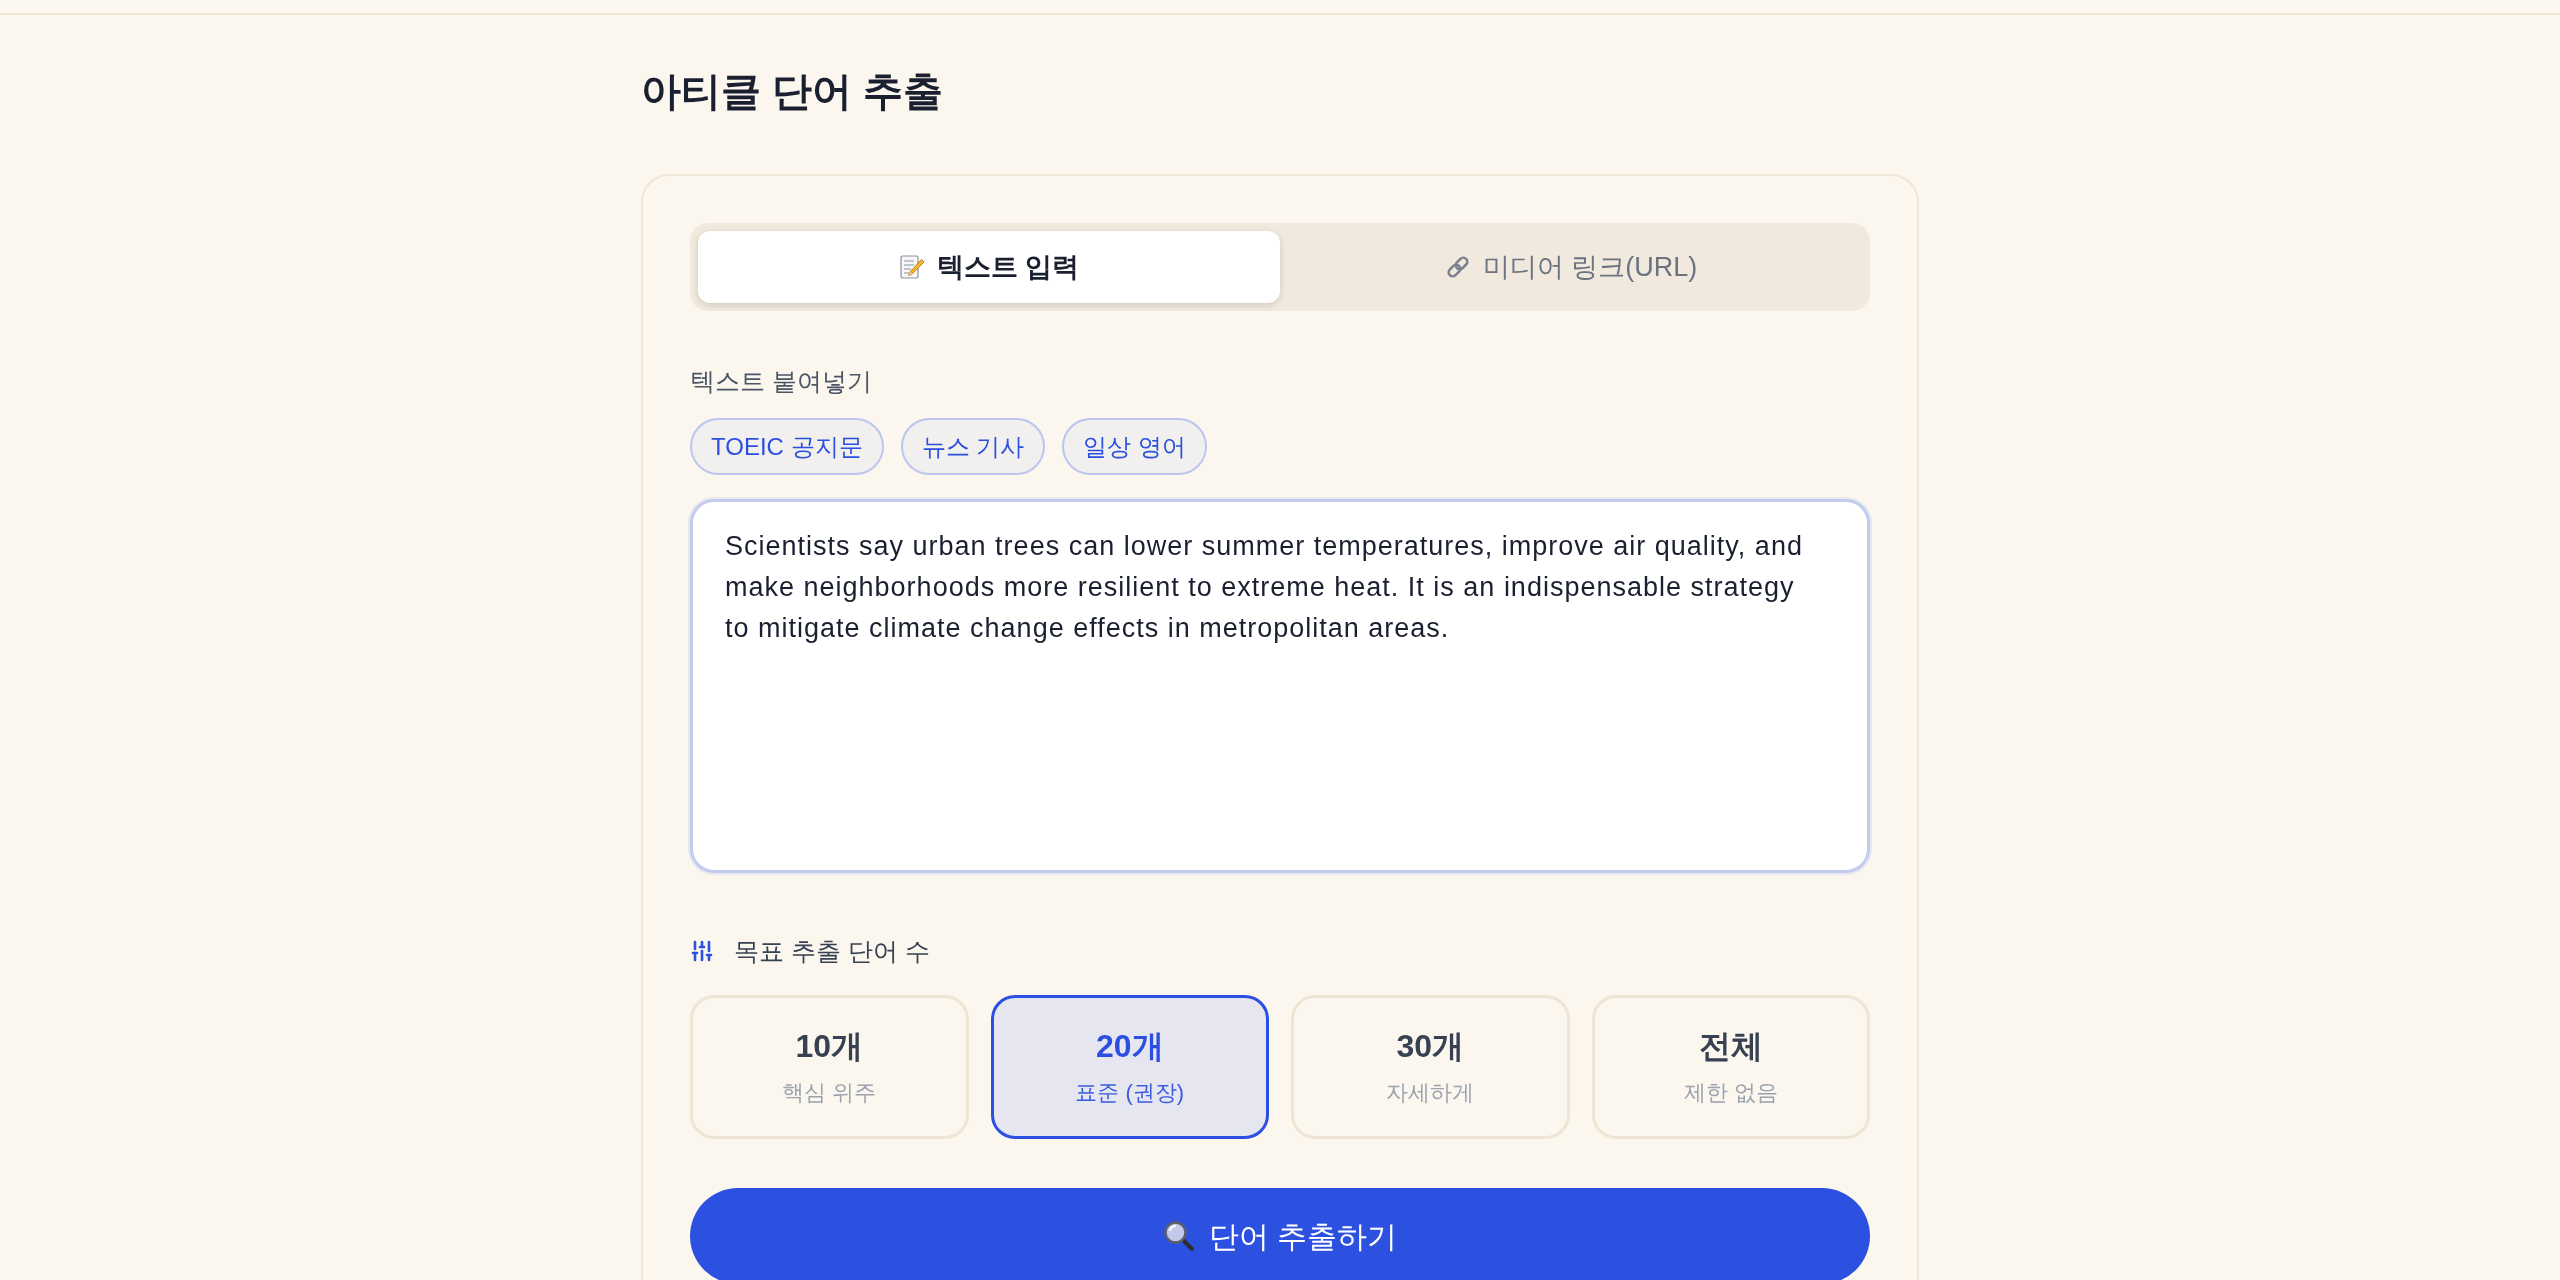 The image size is (2560, 1280). What do you see at coordinates (911, 267) in the screenshot?
I see `memo-icon` at bounding box center [911, 267].